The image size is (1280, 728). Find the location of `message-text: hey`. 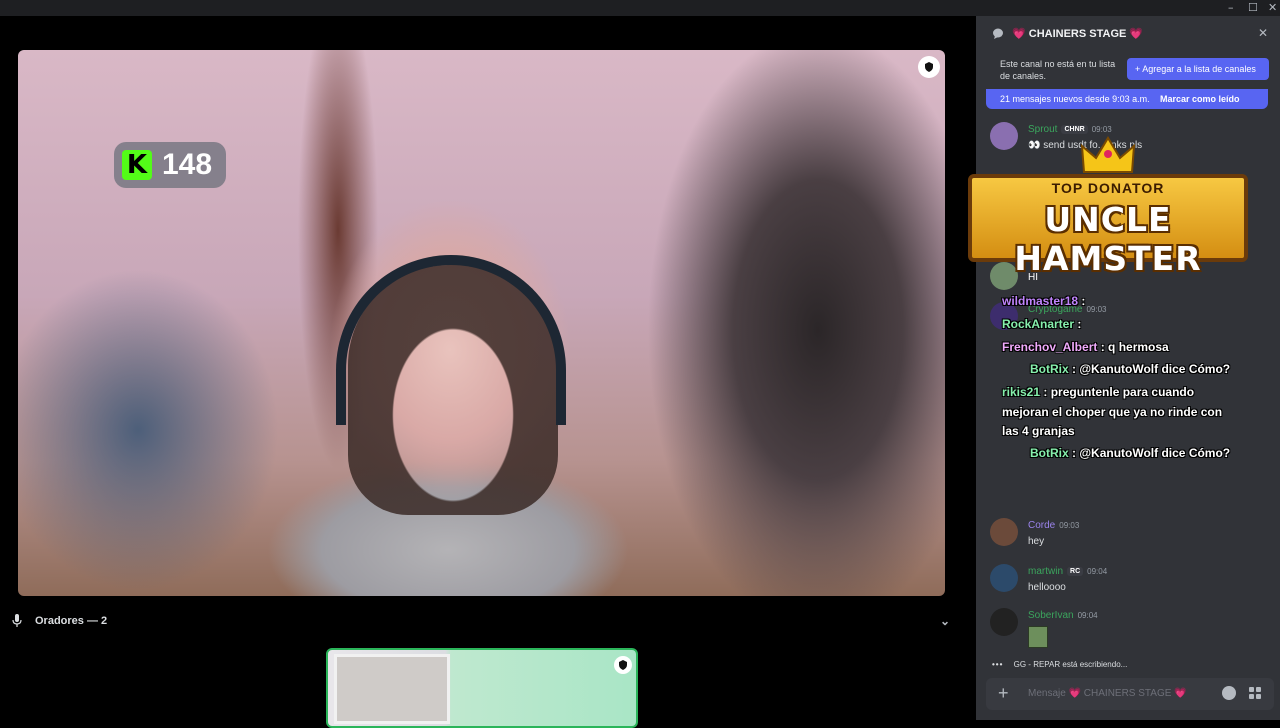

message-text: hey is located at coordinates (1036, 541).